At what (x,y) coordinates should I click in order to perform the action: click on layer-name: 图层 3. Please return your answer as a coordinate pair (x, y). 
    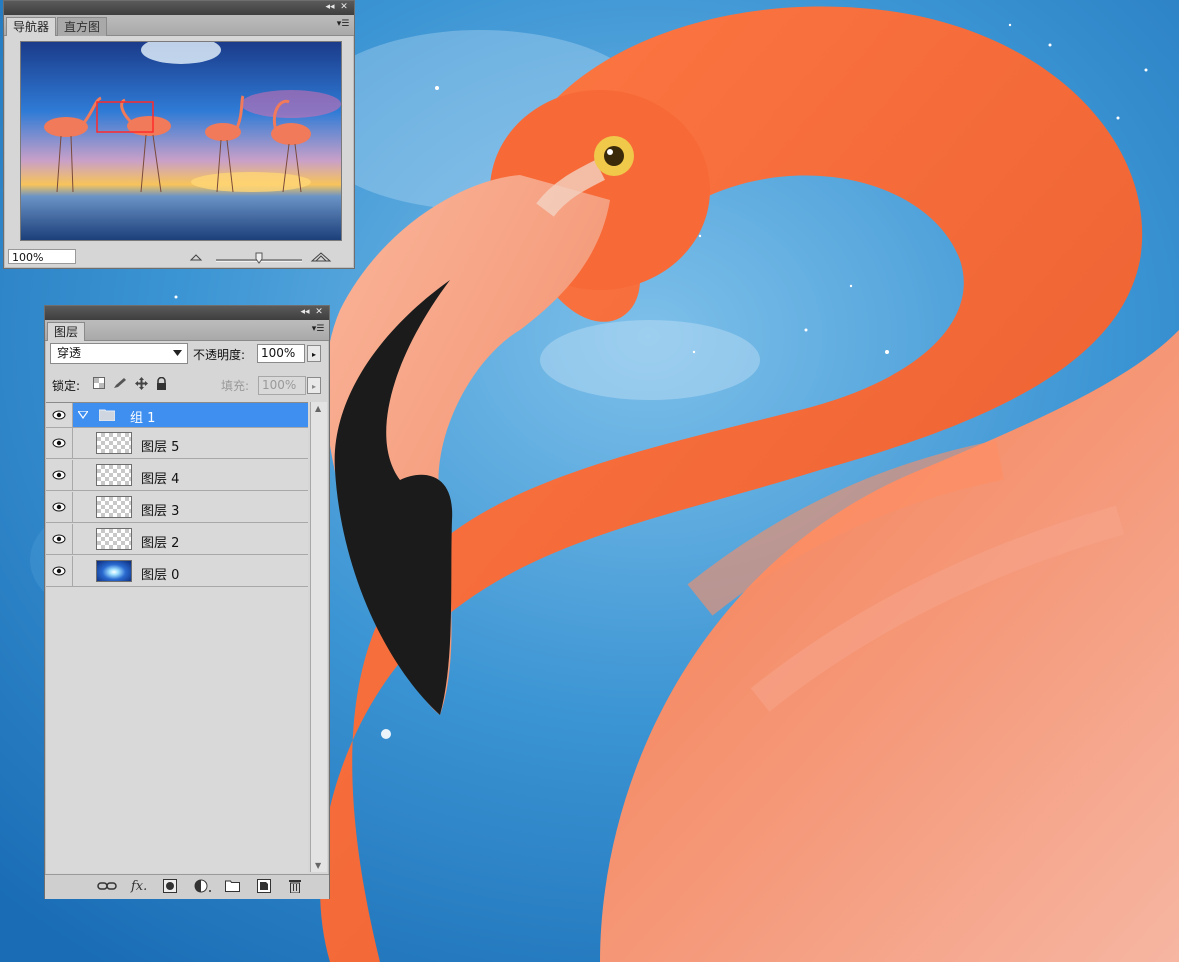
    Looking at the image, I should click on (160, 511).